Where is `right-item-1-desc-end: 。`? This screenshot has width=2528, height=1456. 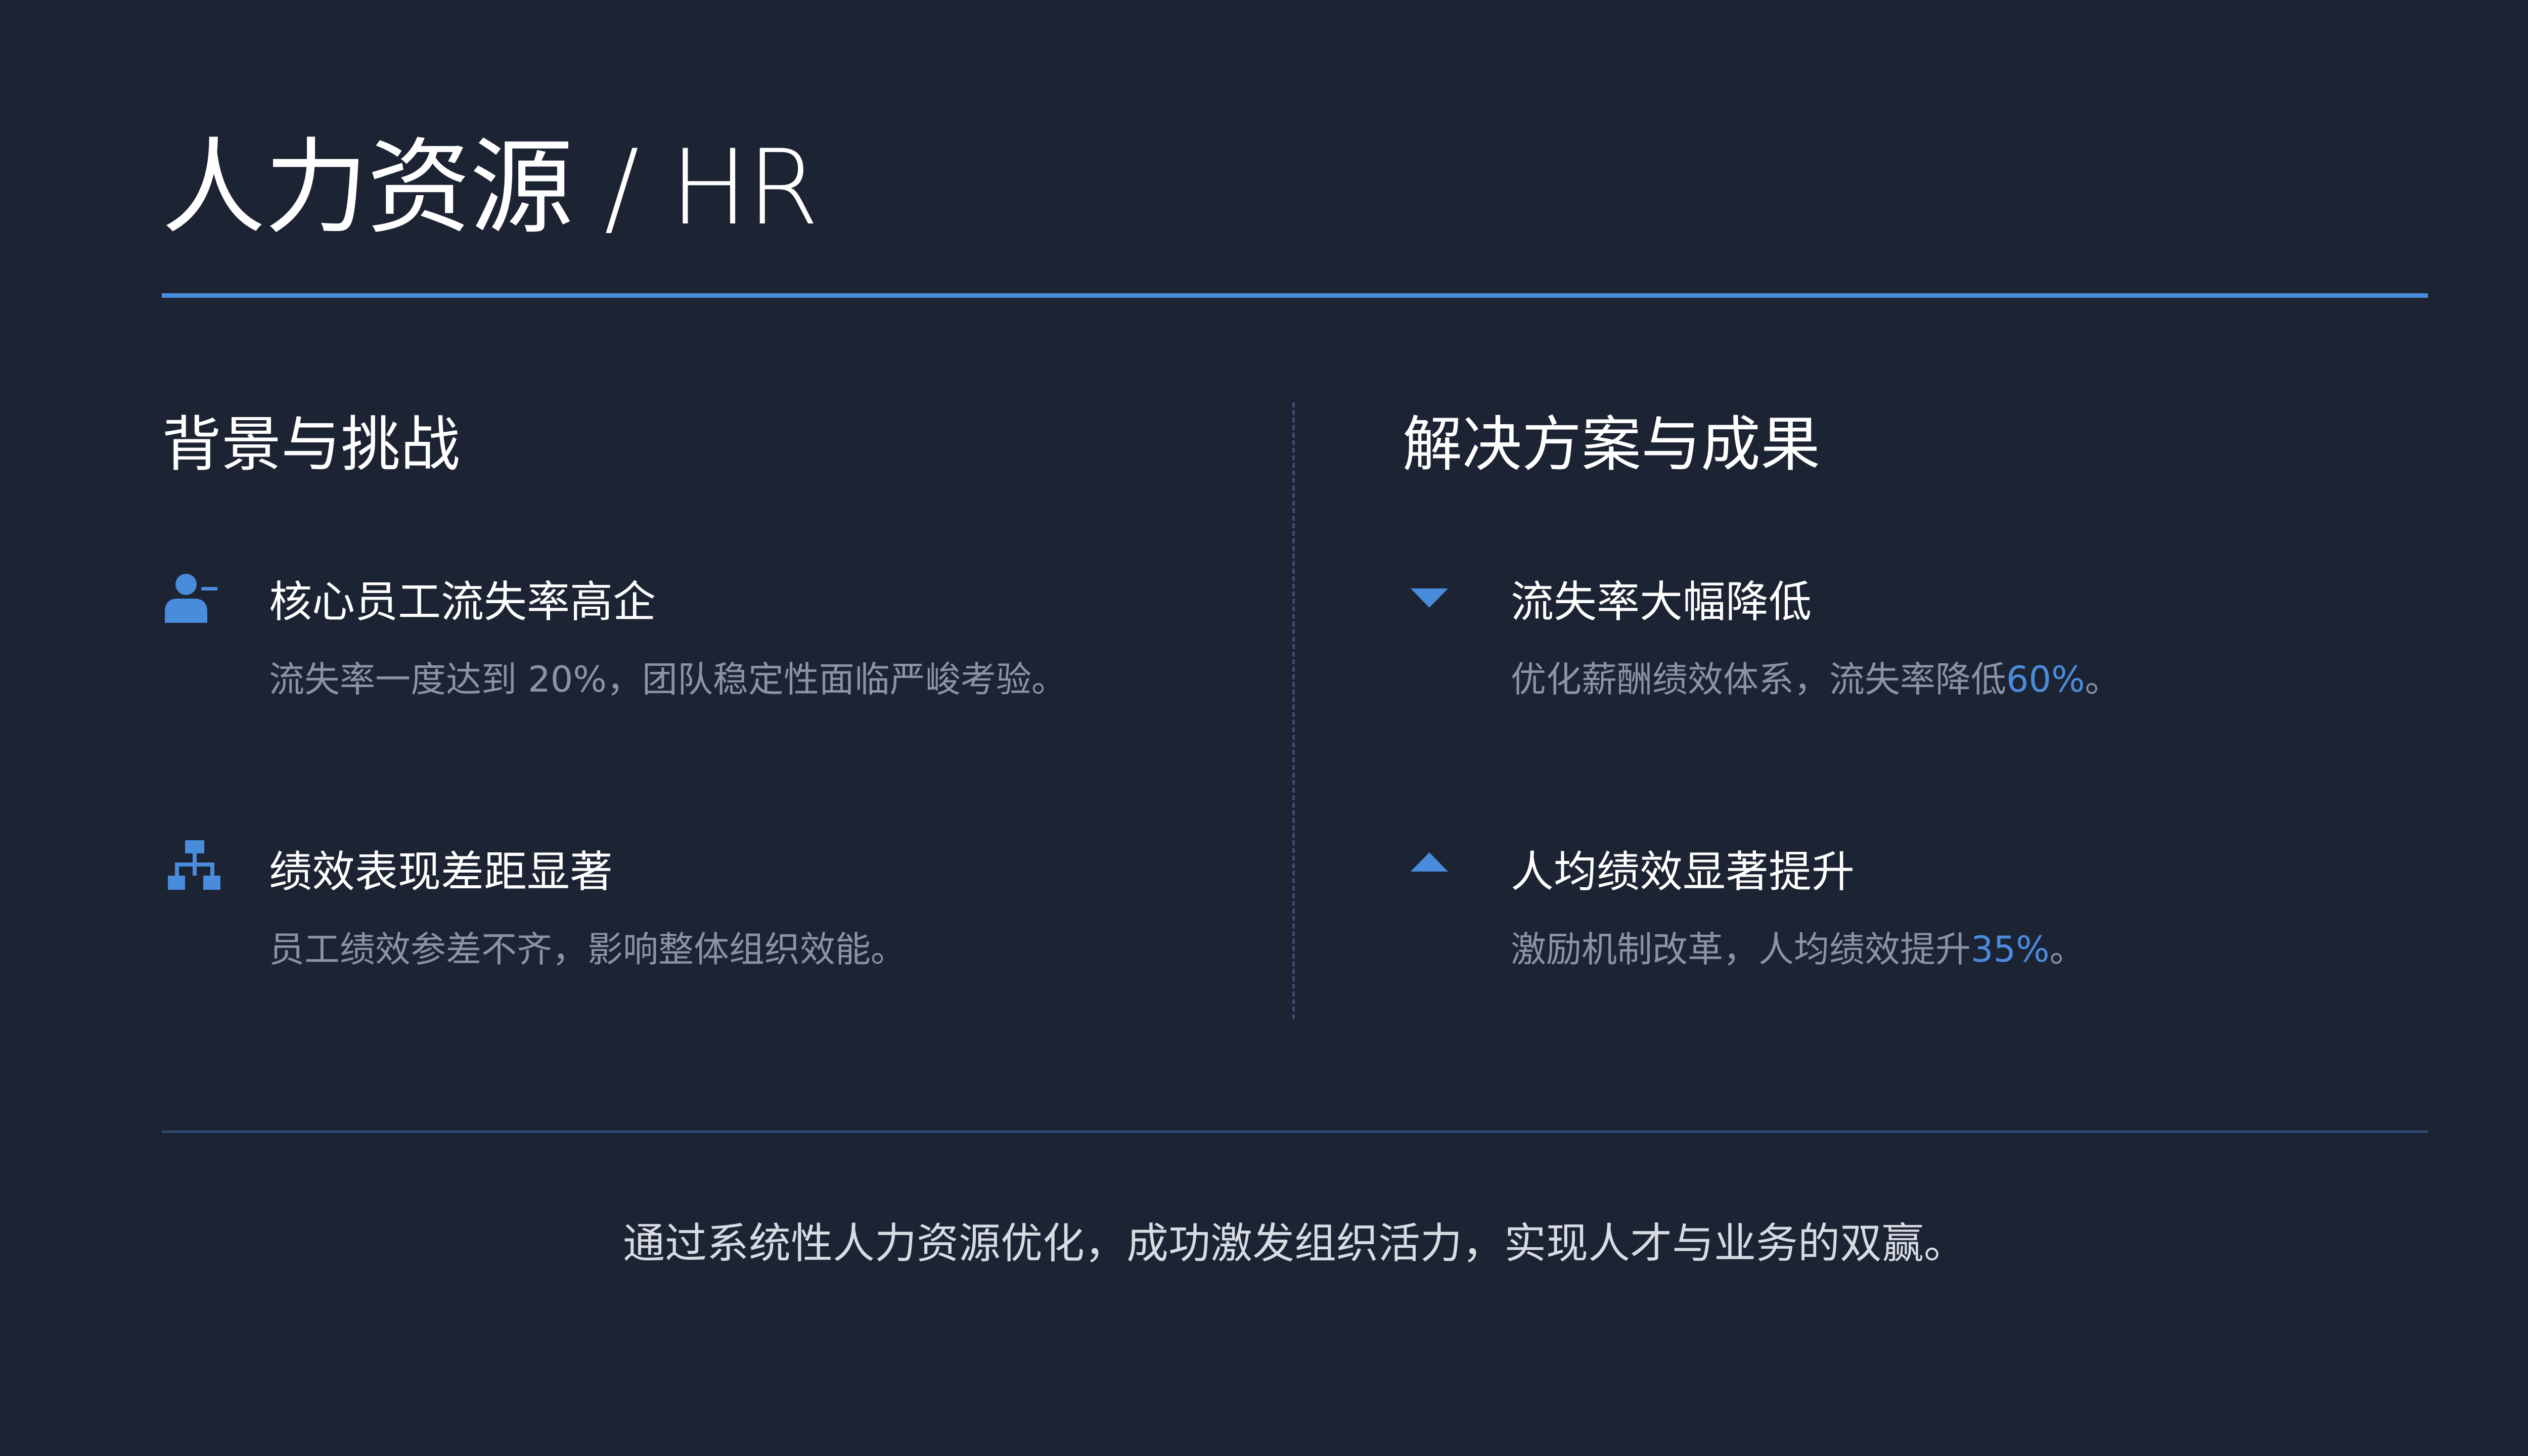 right-item-1-desc-end: 。 is located at coordinates (2102, 679).